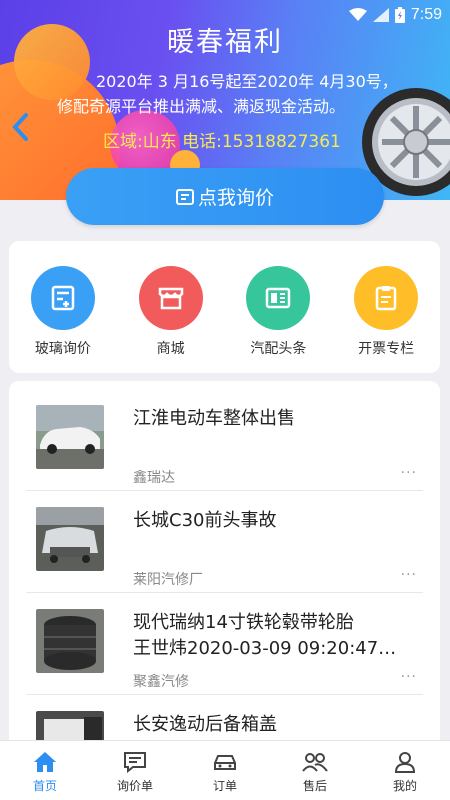 This screenshot has width=450, height=800. I want to click on item-shop: 鑫瑞达, so click(154, 478).